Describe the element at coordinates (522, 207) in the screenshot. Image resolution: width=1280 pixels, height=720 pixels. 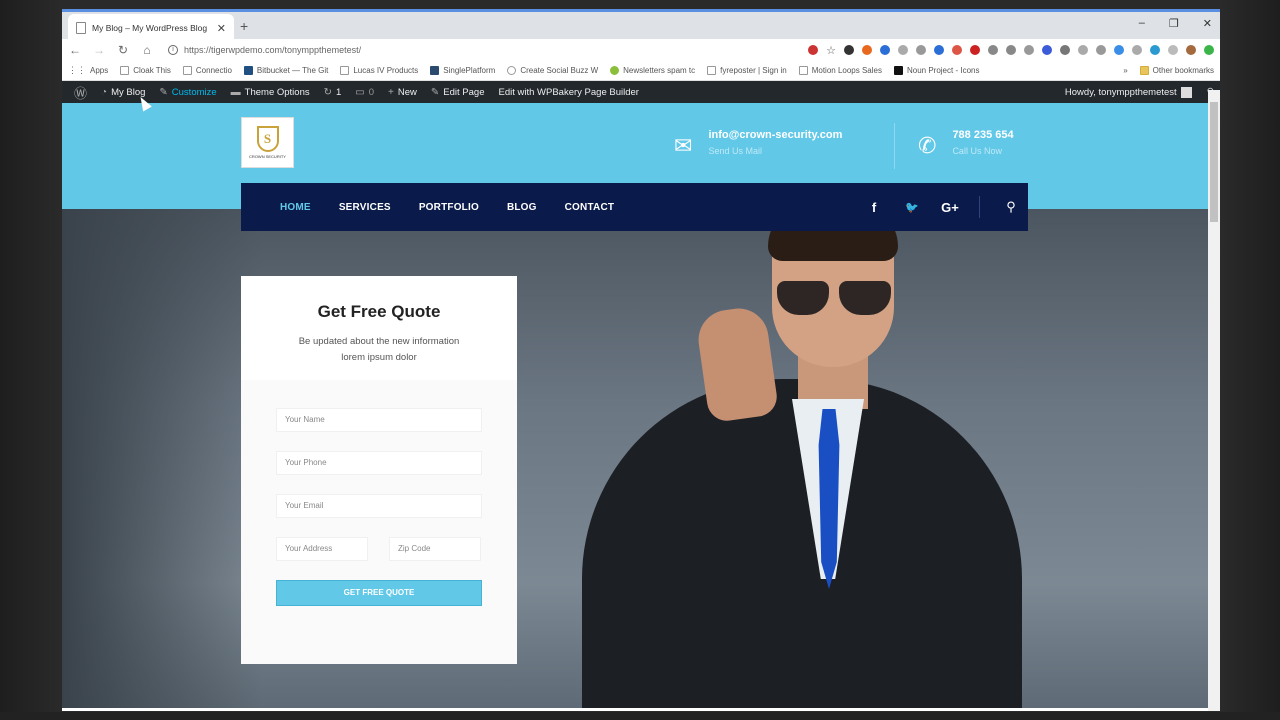
I see `nav-blog: BLOG` at that location.